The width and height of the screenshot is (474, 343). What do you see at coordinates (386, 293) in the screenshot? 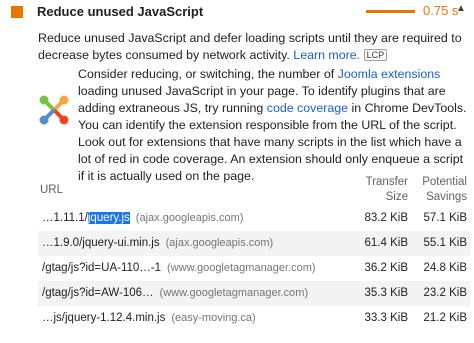
I see `transfer-size-cell: 35.3 KiB` at bounding box center [386, 293].